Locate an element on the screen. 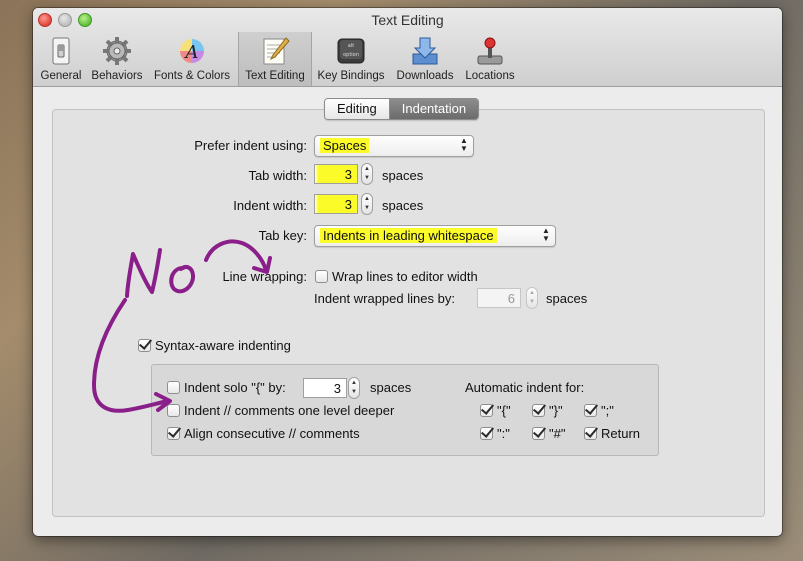  svg-text: A is located at coordinates (191, 52).